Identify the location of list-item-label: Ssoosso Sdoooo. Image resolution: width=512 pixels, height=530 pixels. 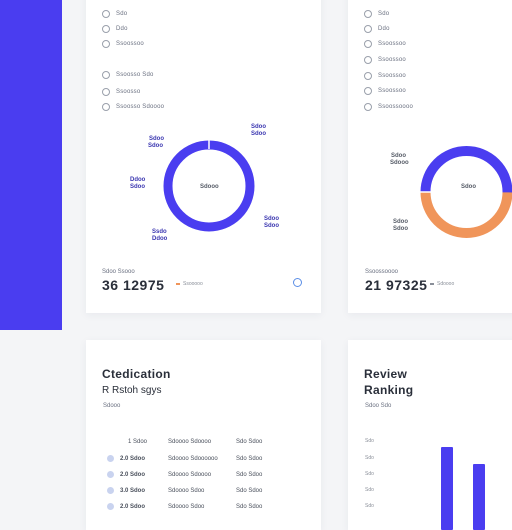
(140, 107).